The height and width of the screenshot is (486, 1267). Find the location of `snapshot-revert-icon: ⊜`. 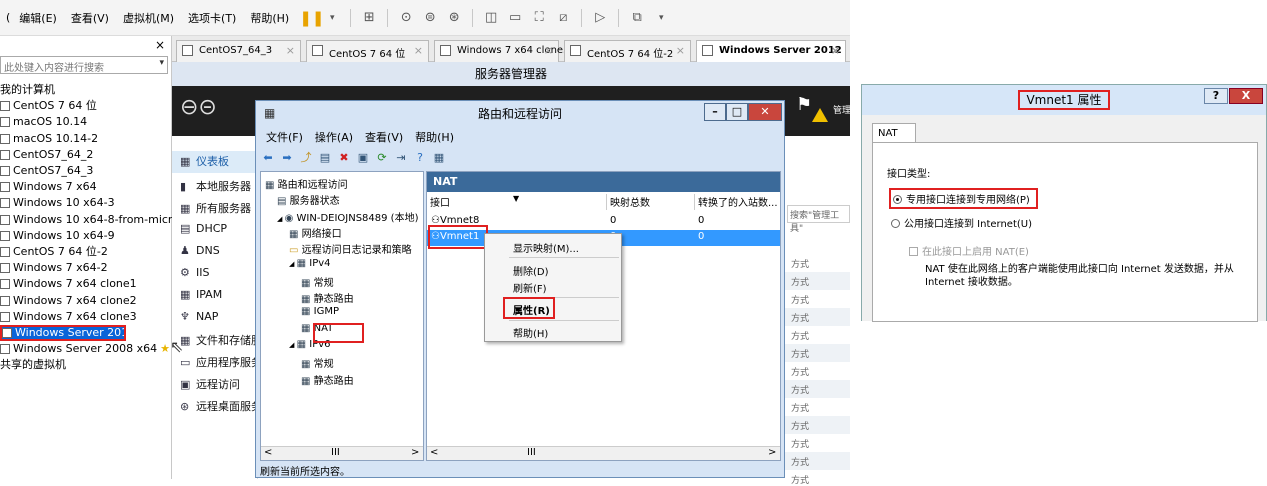

snapshot-revert-icon: ⊜ is located at coordinates (430, 18).